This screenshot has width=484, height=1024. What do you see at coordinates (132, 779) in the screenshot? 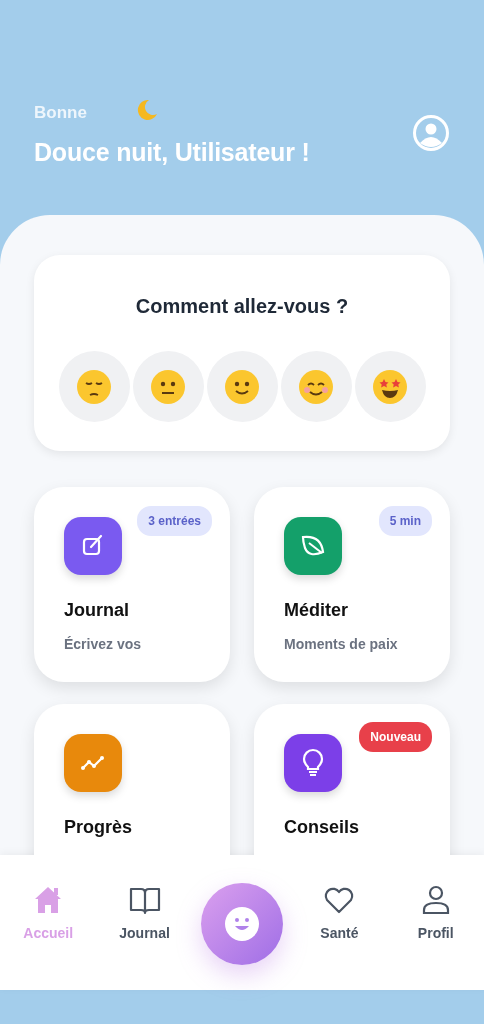
I see `feature-card: Progrès` at bounding box center [132, 779].